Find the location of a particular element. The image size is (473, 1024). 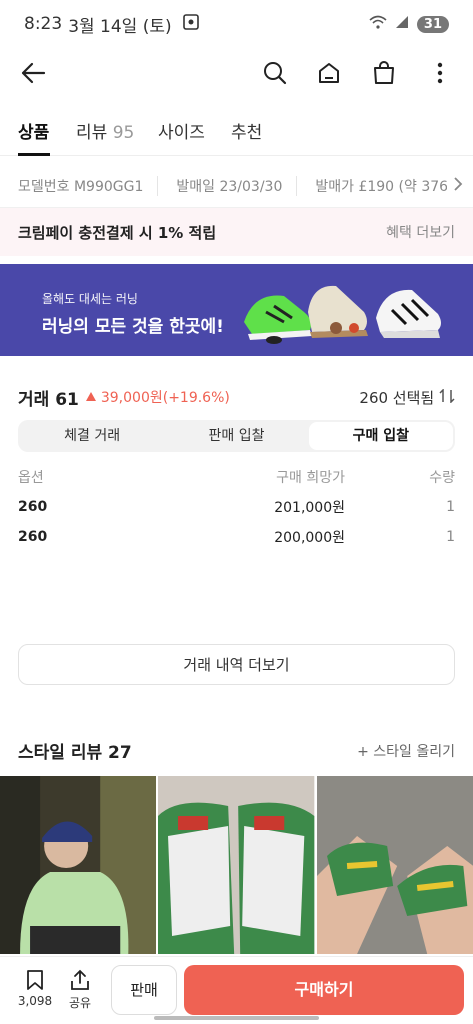

status-date: 3월 14일 (토) is located at coordinates (120, 26).